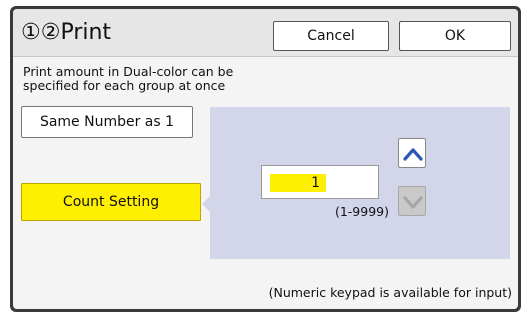  Describe the element at coordinates (107, 122) in the screenshot. I see `same-number-button: Same Number as 1` at that location.